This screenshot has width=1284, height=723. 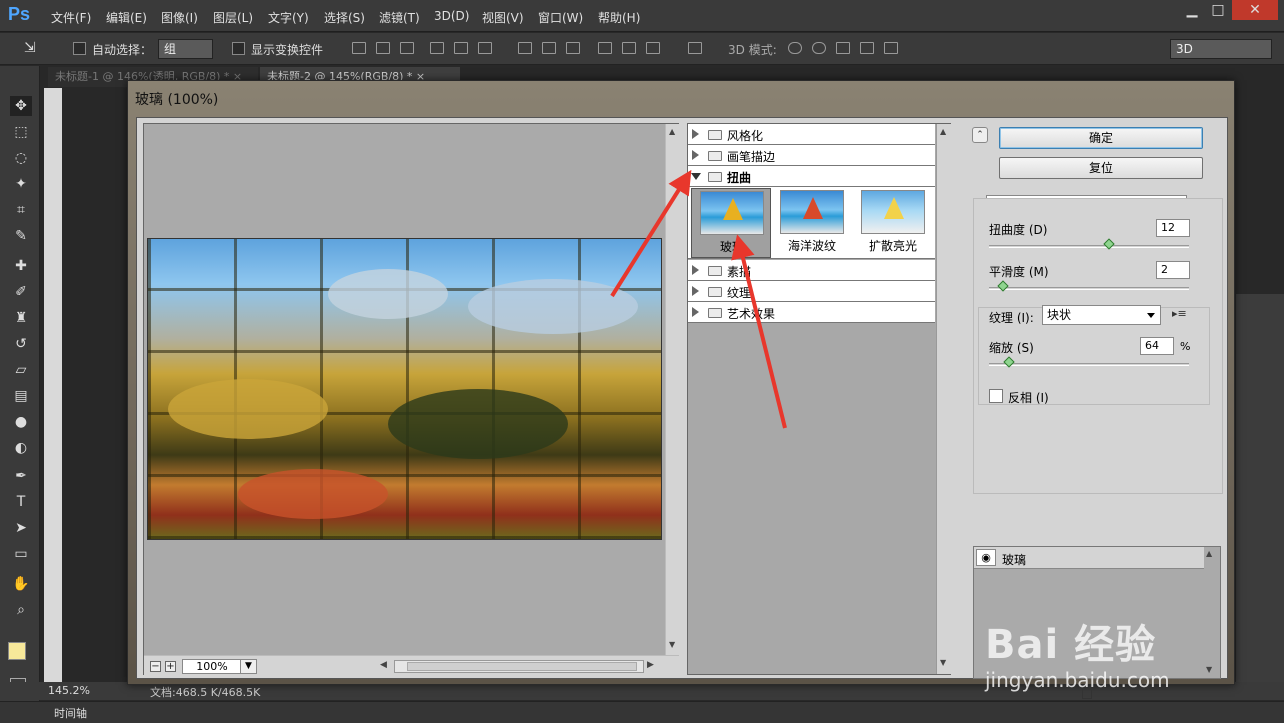 I want to click on distribute-hcenter-icon, so click(x=629, y=48).